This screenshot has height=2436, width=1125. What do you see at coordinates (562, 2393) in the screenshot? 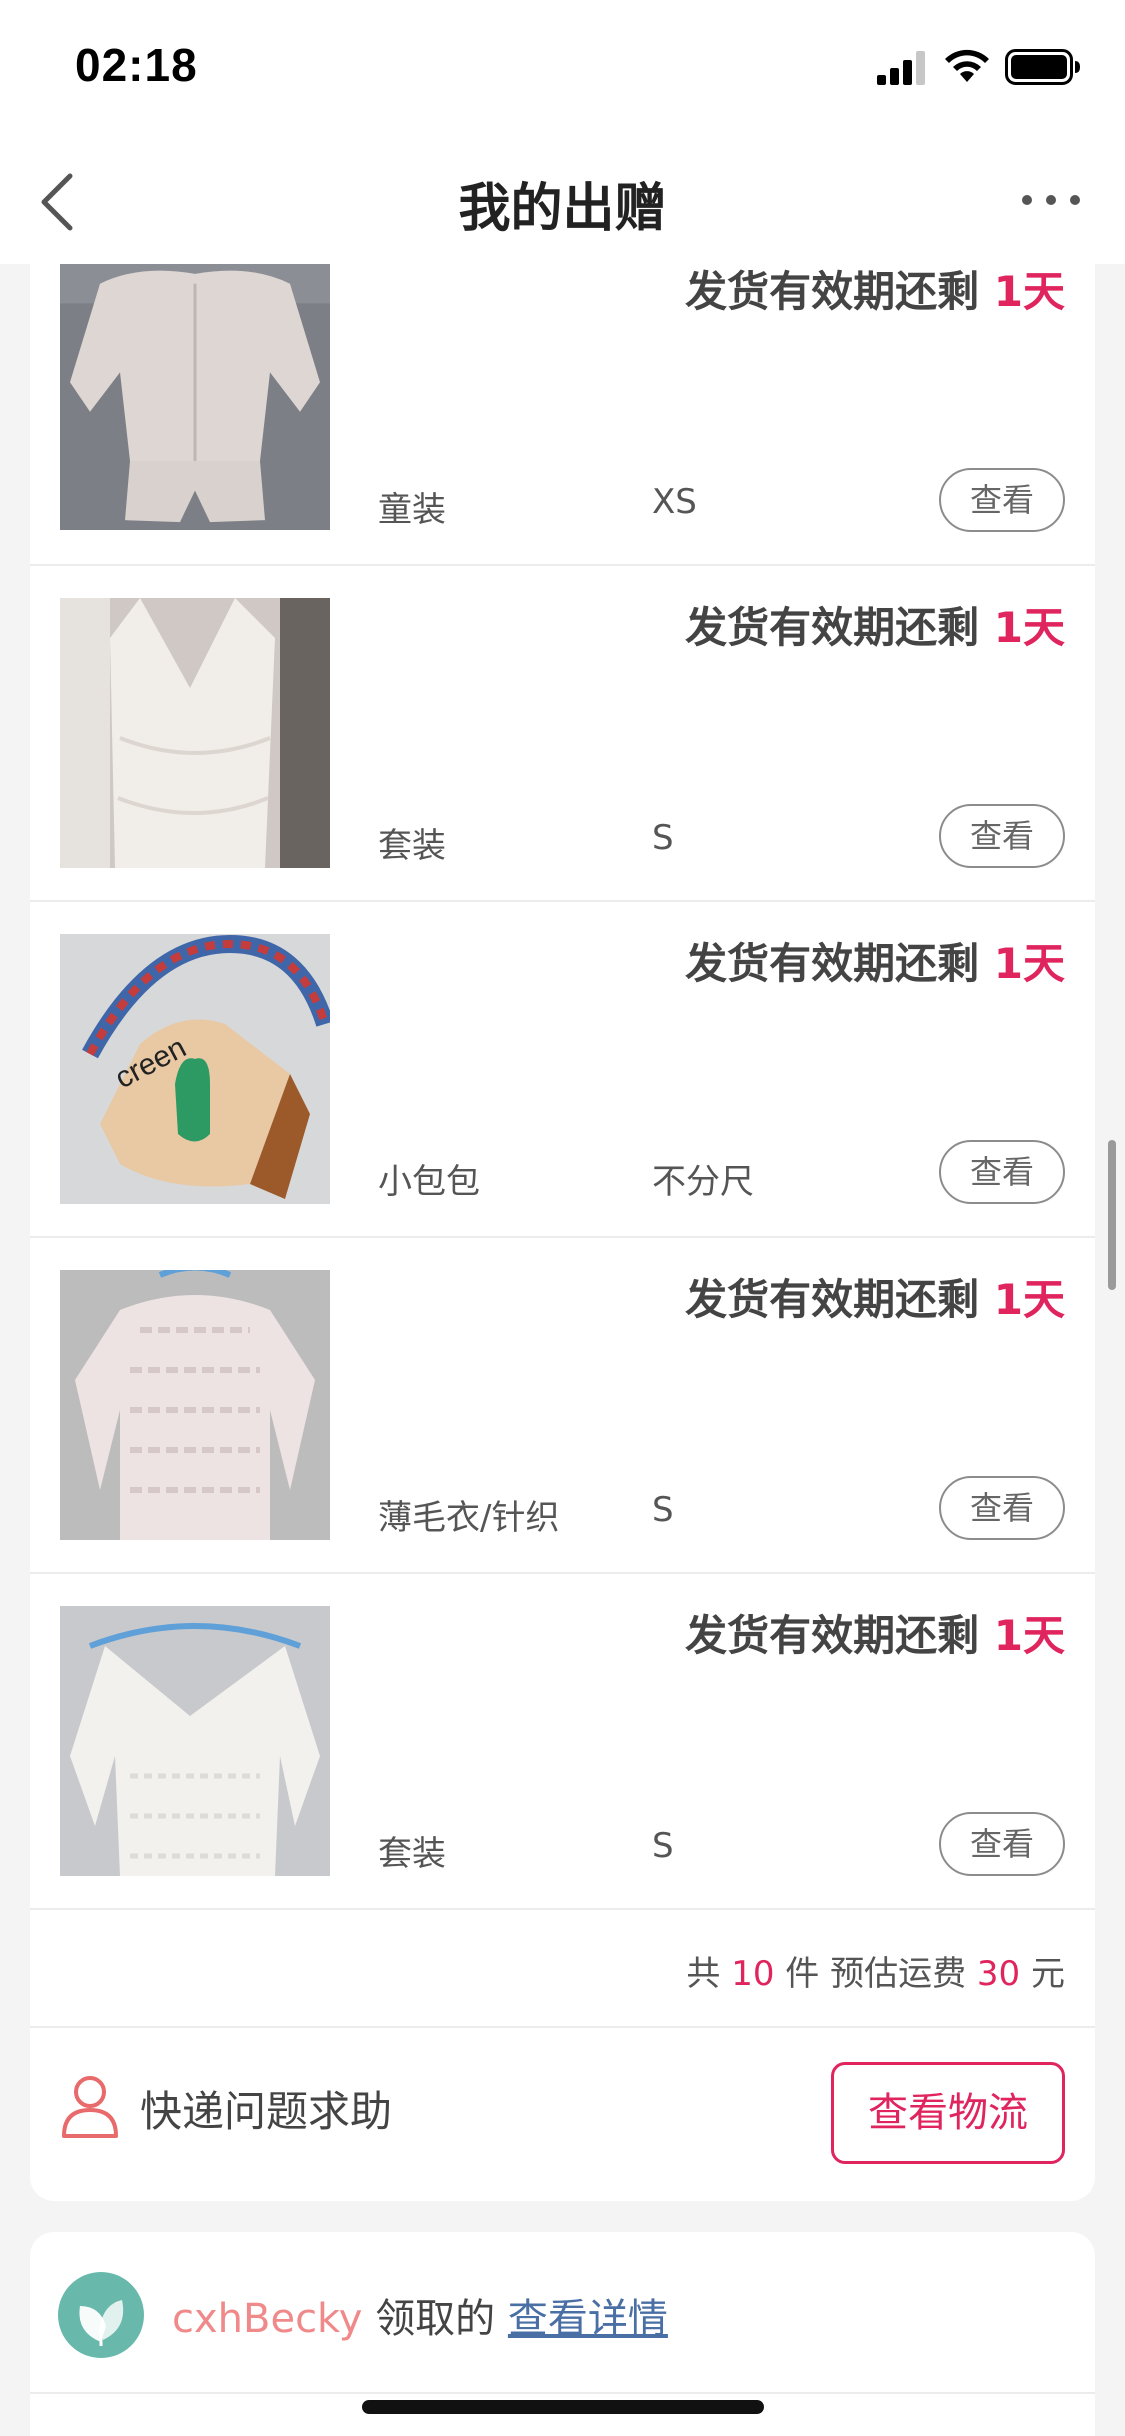
I see `divider` at bounding box center [562, 2393].